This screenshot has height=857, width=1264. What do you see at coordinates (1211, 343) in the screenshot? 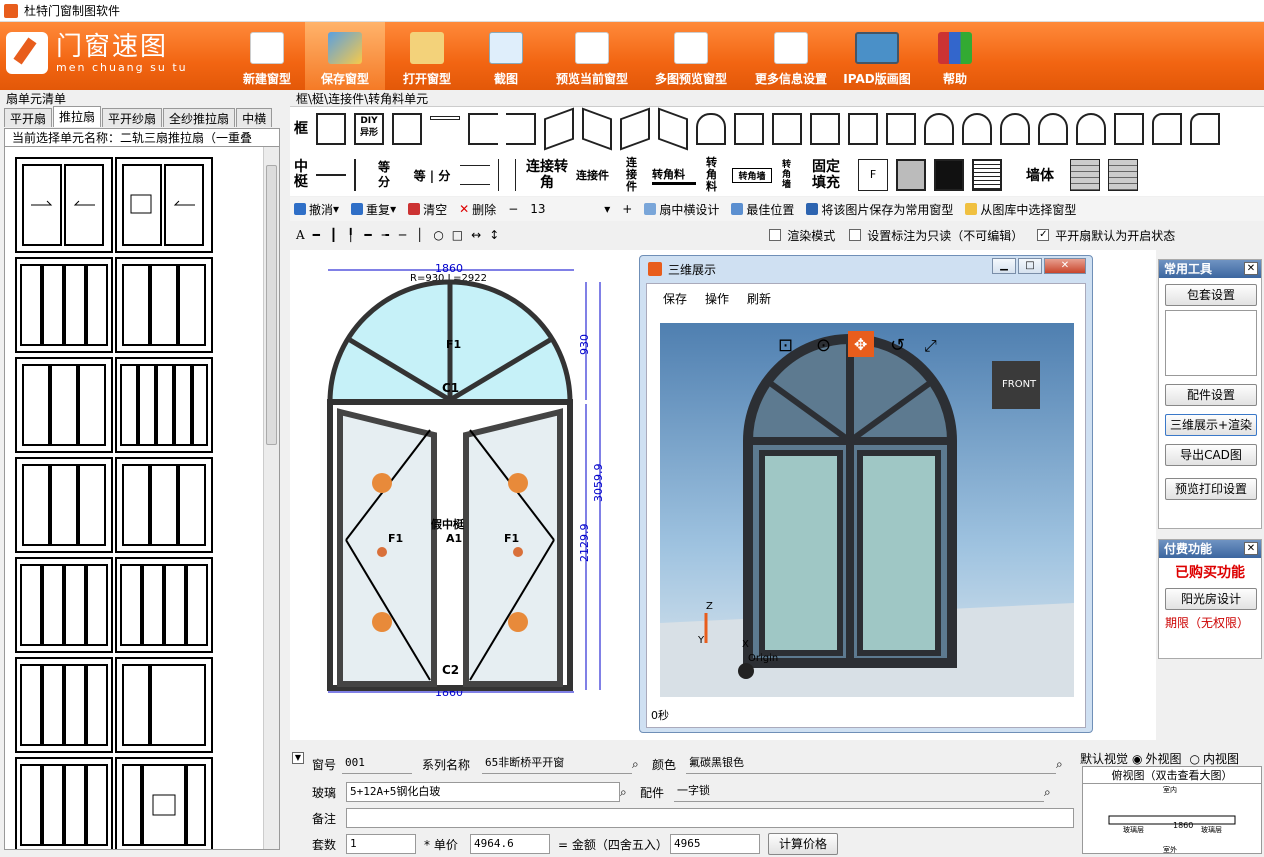
I see `tool-list` at bounding box center [1211, 343].